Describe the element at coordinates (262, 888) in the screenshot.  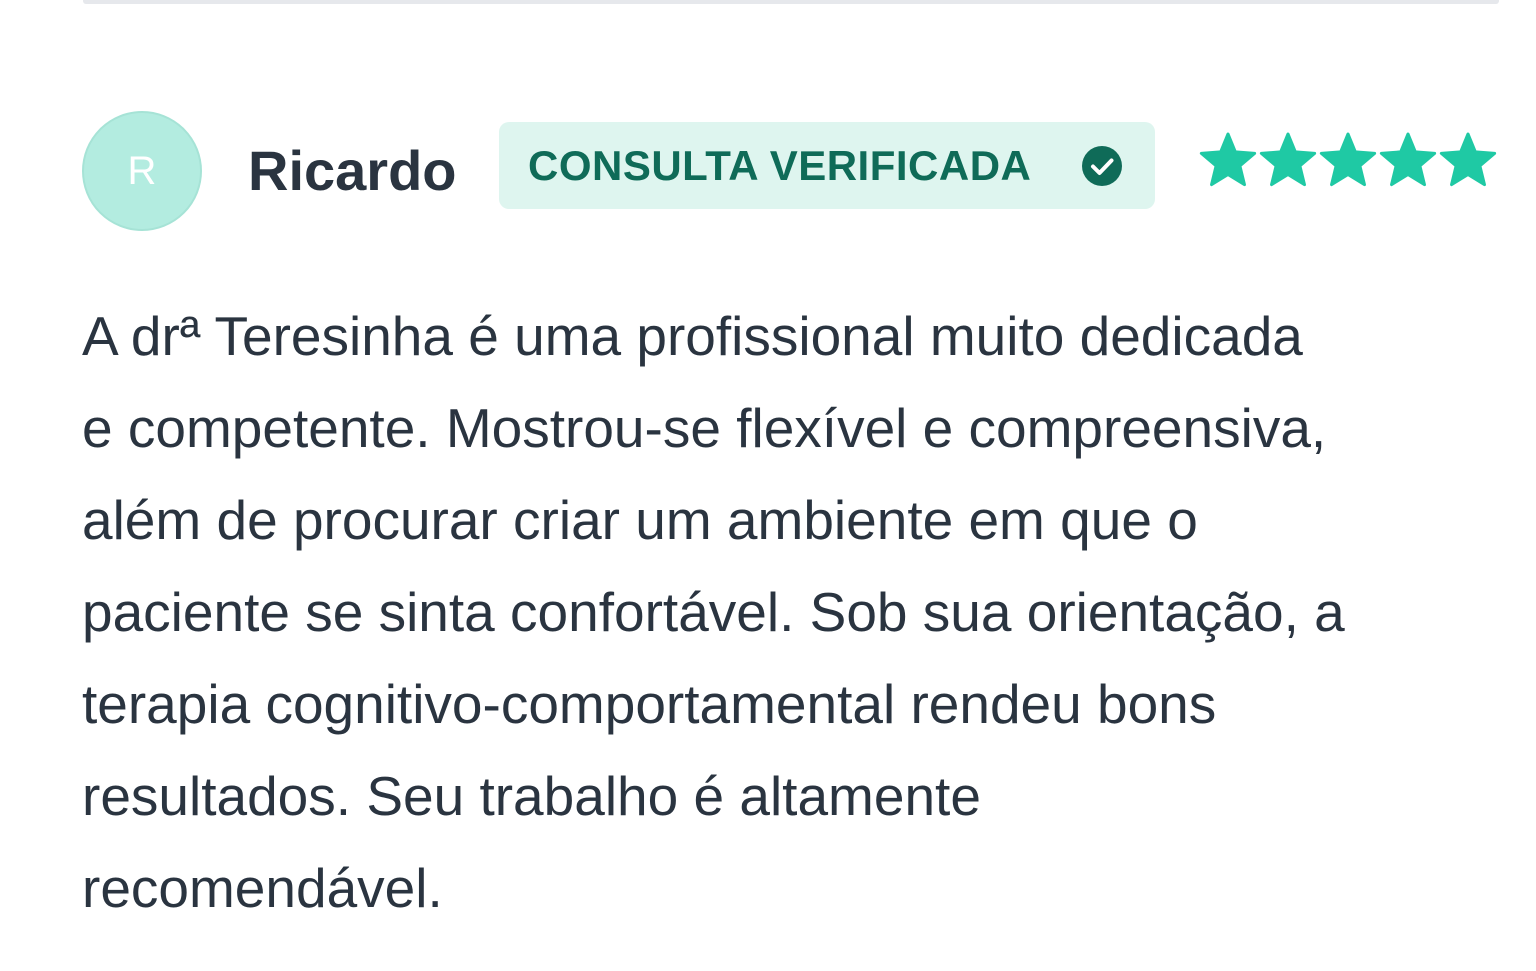
I see `review-text-line: recomendável.` at that location.